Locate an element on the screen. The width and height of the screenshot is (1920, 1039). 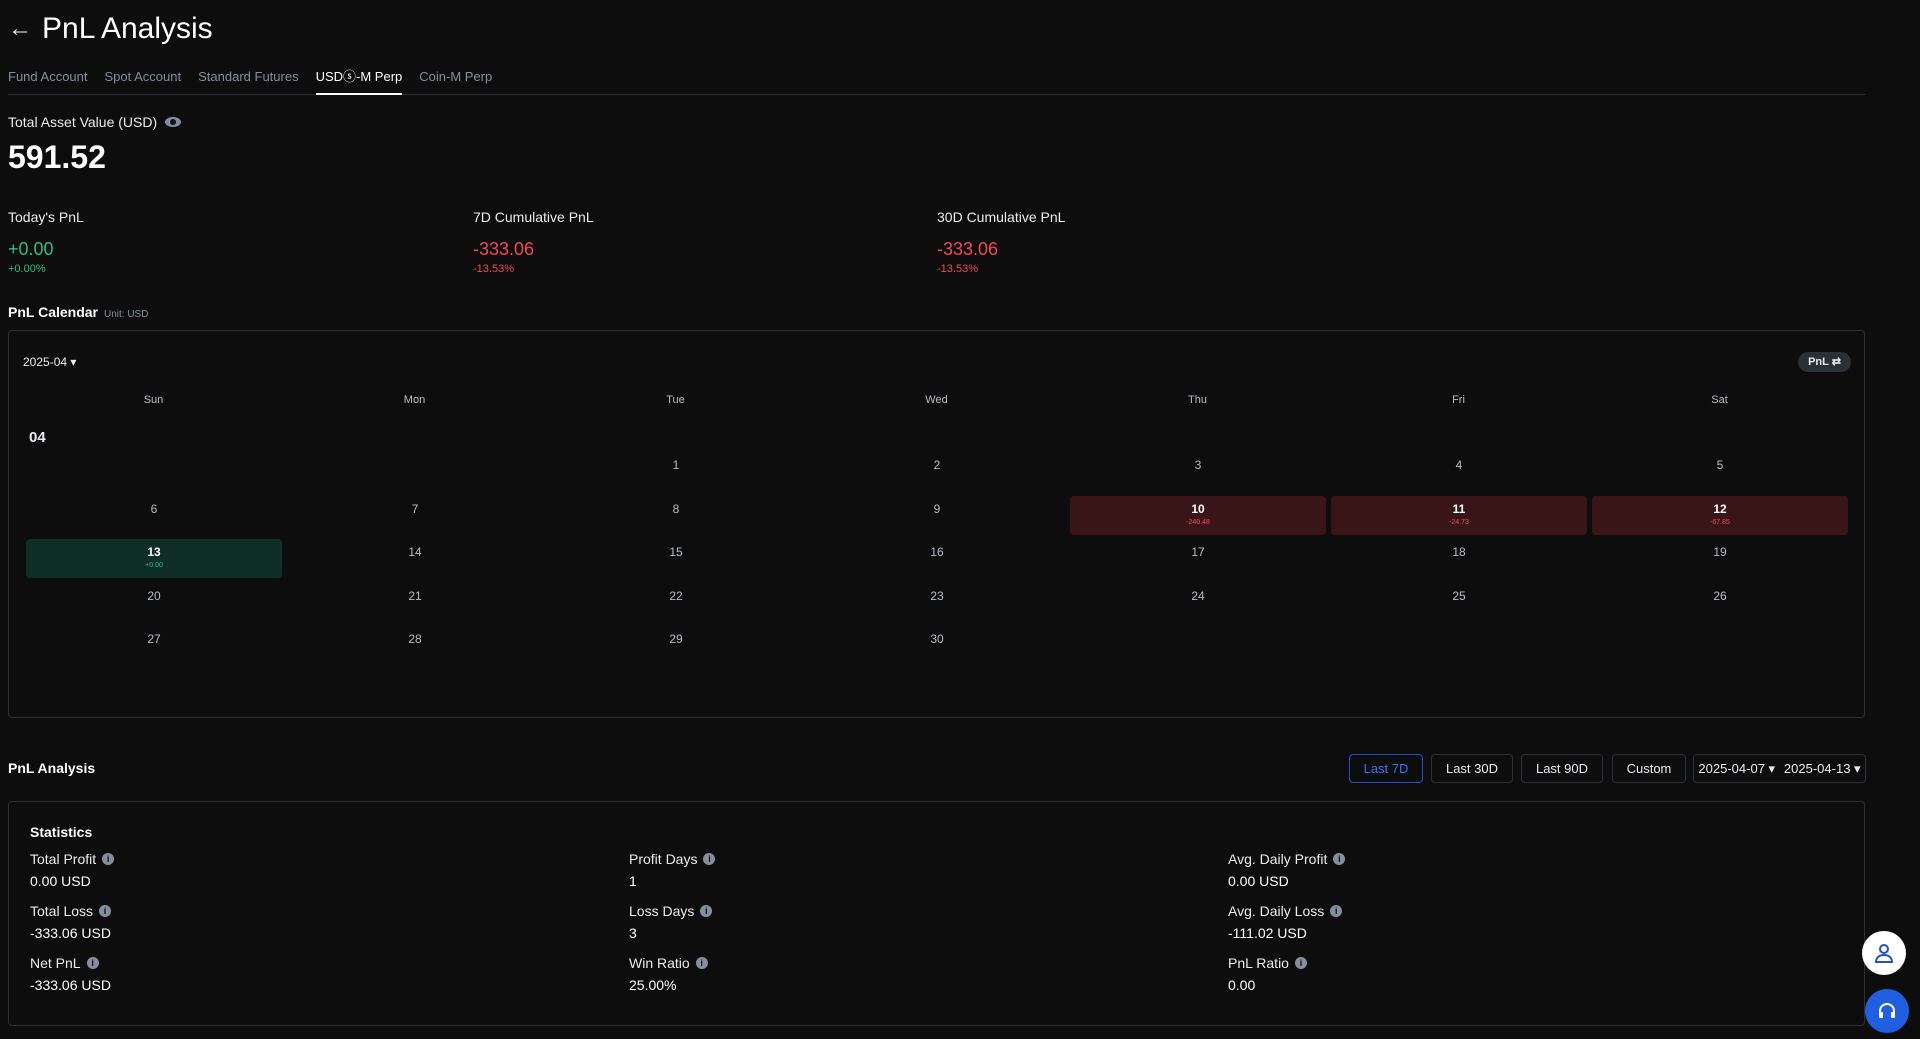
tab-fund-account: Fund Account is located at coordinates (48, 80).